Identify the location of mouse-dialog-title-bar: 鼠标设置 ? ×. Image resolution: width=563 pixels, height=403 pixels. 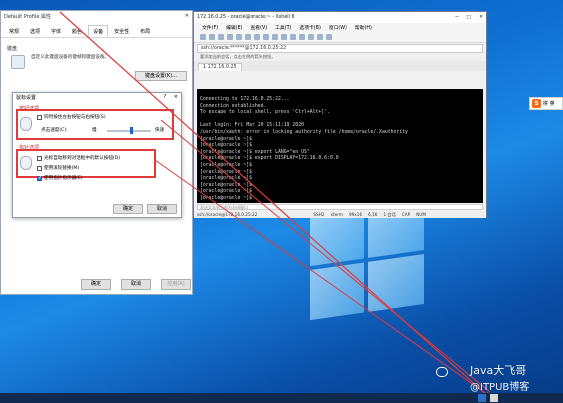
(97, 97).